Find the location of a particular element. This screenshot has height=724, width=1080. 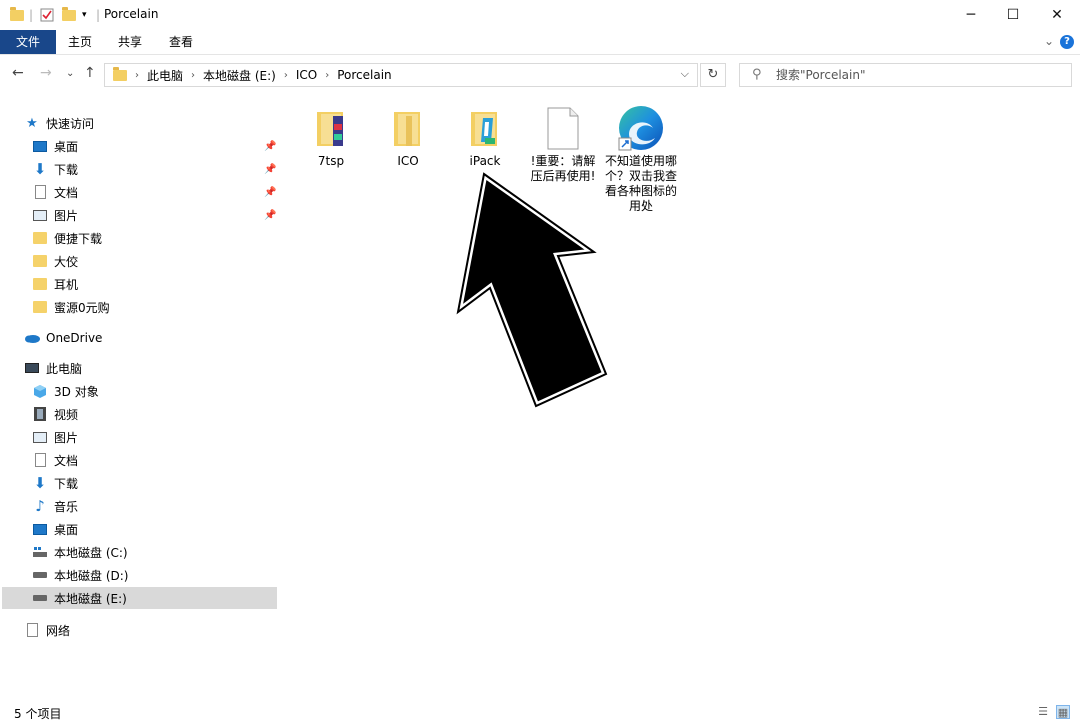

breadcrumb-drive-e: 本地磁盘 (E:) is located at coordinates (239, 75).